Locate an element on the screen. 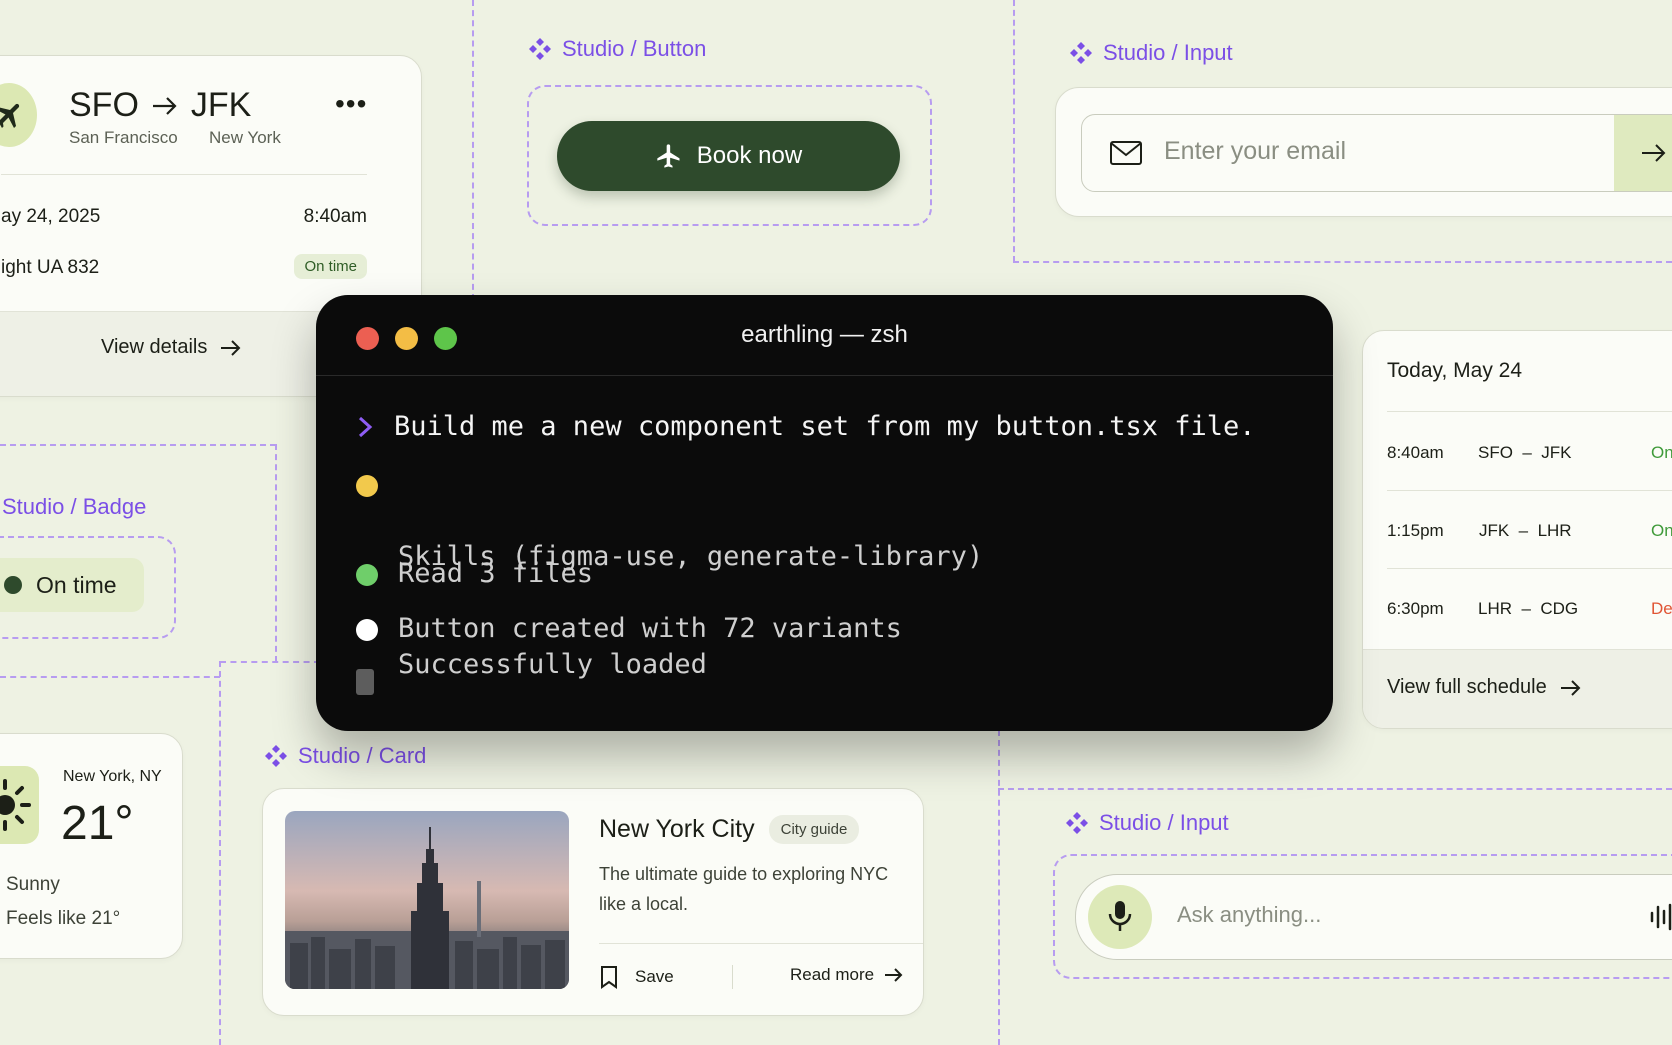  weather-temperature: 21° is located at coordinates (97, 823).